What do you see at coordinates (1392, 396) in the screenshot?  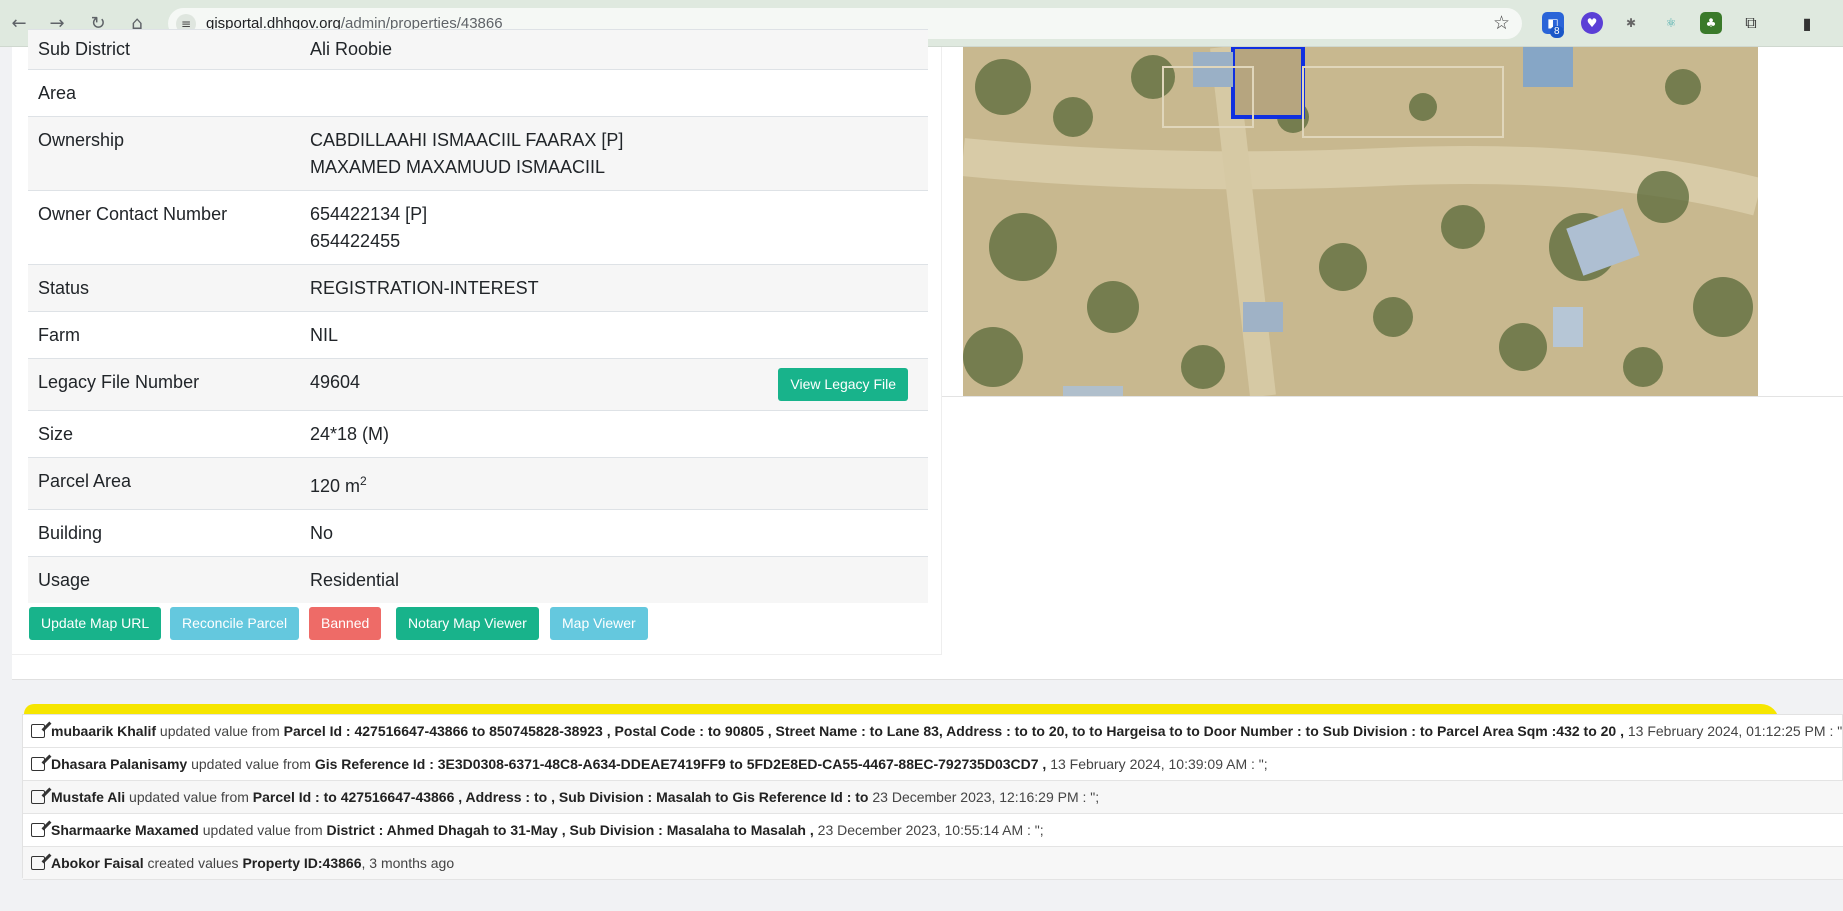 I see `divider` at bounding box center [1392, 396].